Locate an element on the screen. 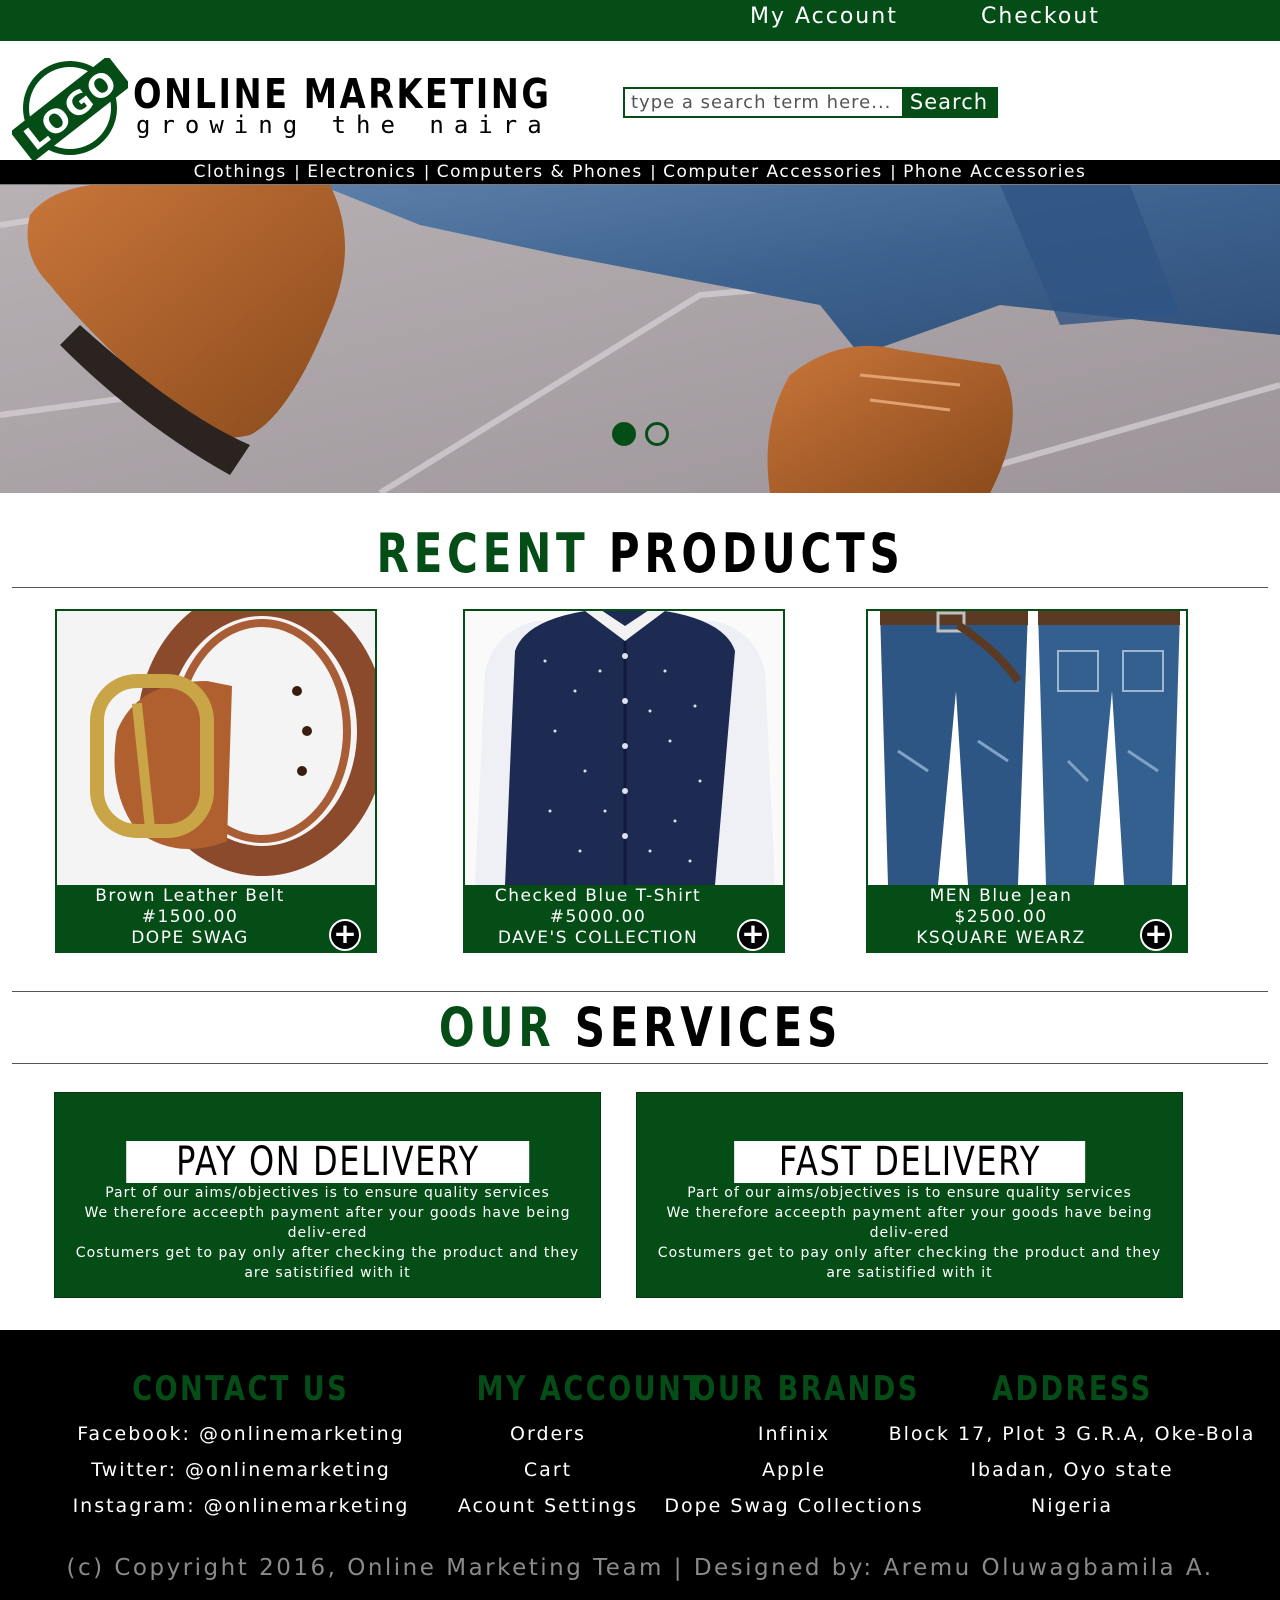 This screenshot has height=1600, width=1280. product-store: DAVE'S COLLECTION is located at coordinates (598, 938).